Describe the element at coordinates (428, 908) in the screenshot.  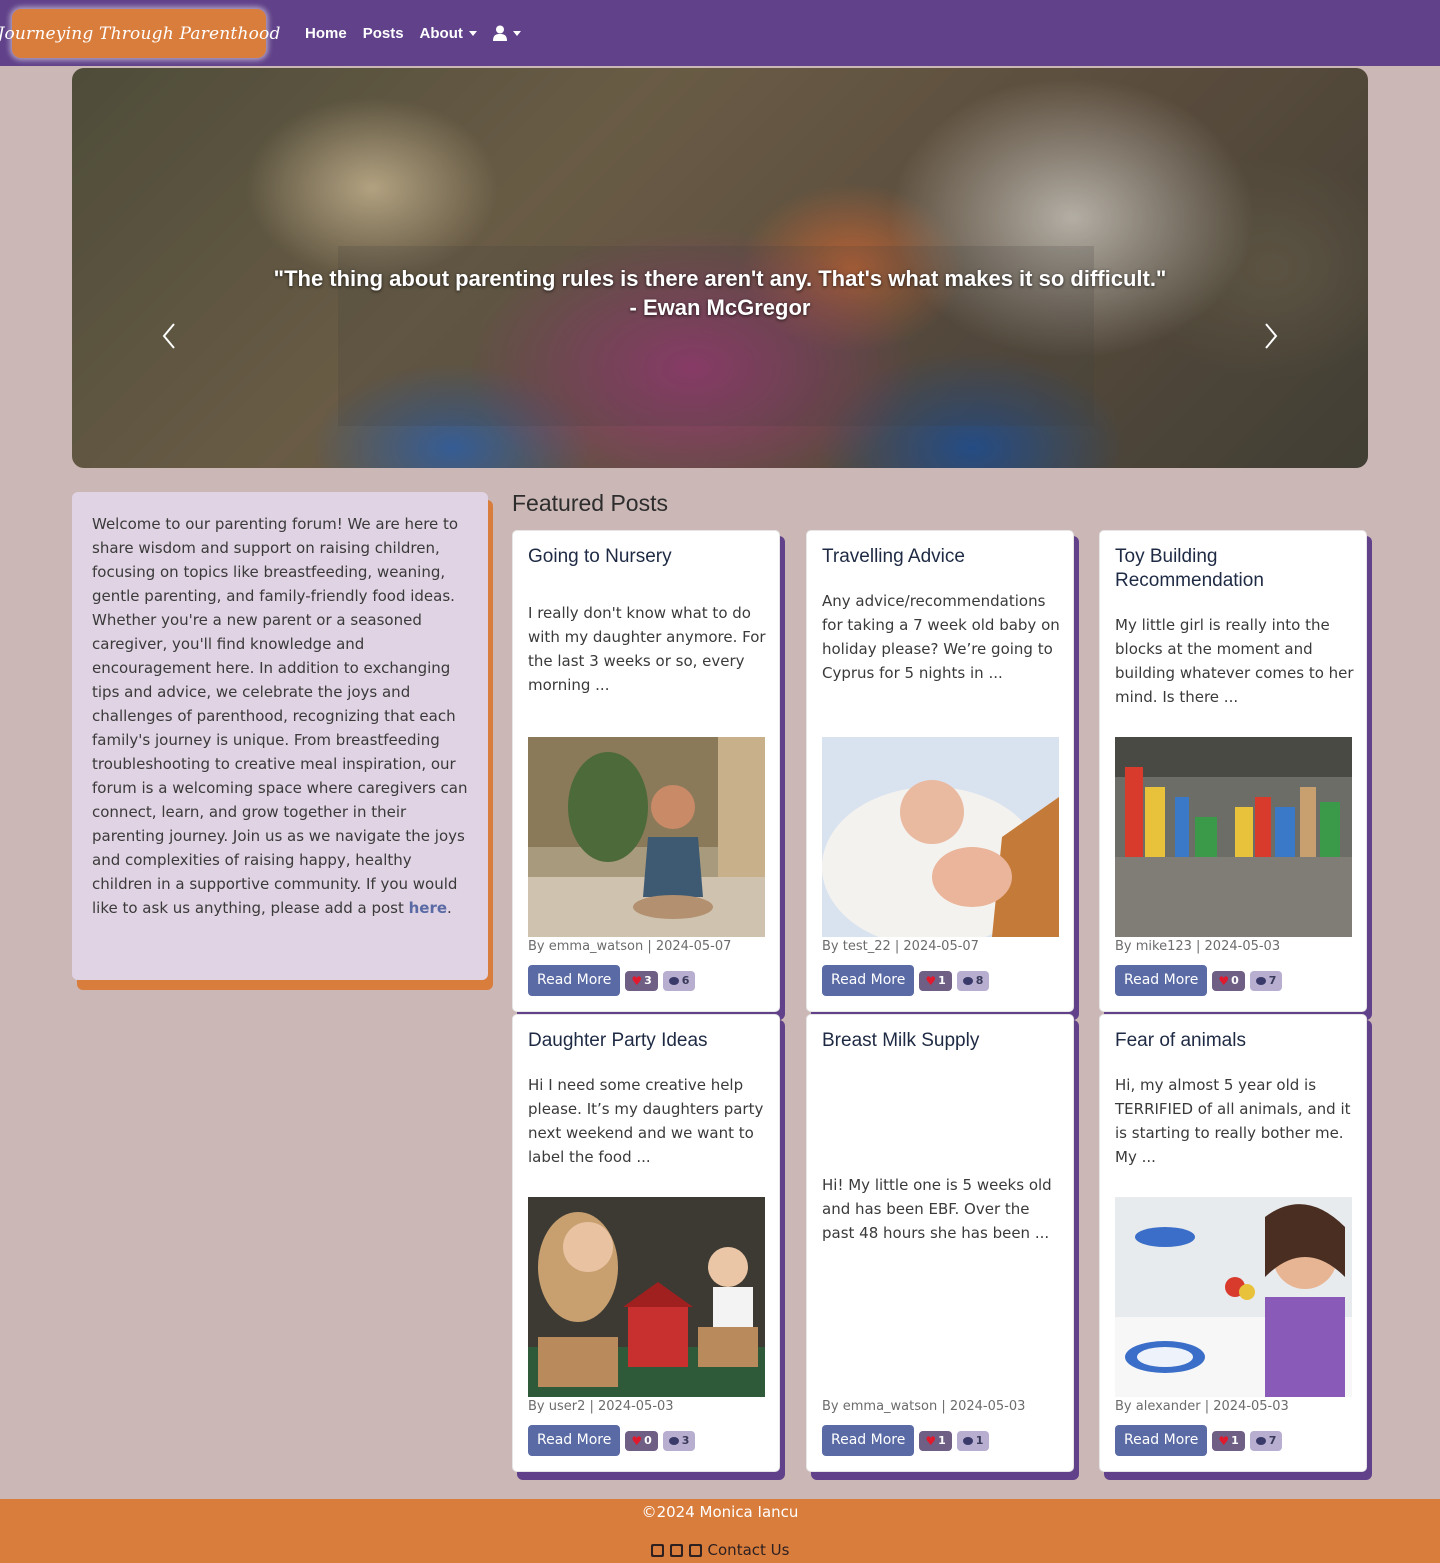
I see `add-post-link: here` at that location.